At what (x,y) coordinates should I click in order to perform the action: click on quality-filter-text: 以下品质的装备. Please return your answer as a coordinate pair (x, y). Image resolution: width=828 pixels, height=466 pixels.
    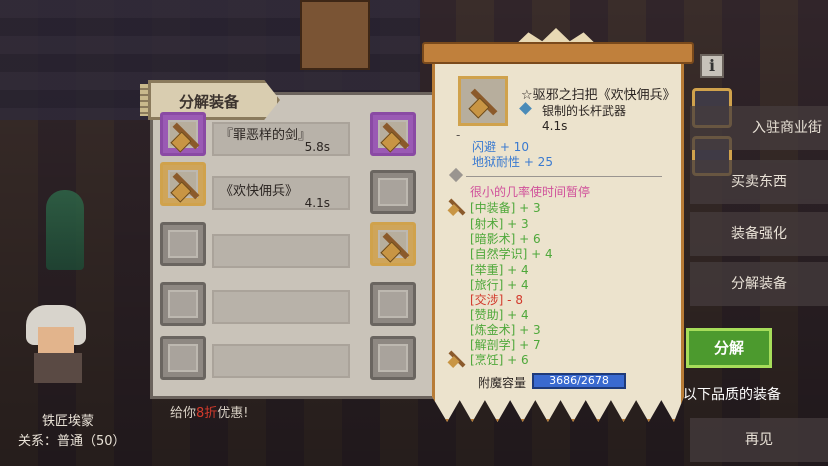
    Looking at the image, I should click on (732, 394).